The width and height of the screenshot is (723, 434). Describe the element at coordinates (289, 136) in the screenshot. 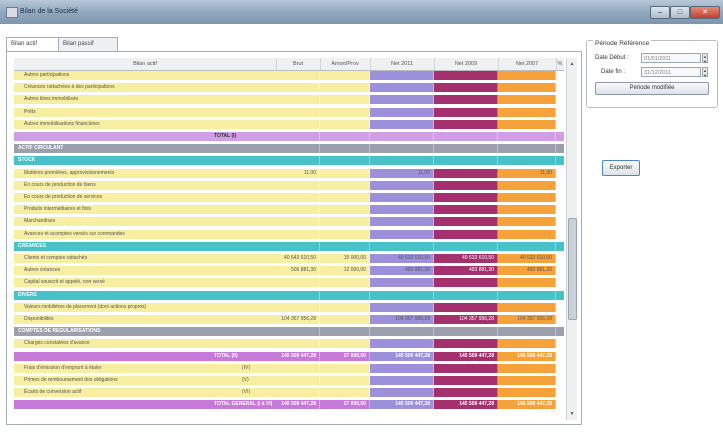

I see `table-row: TOTAL (I)` at that location.